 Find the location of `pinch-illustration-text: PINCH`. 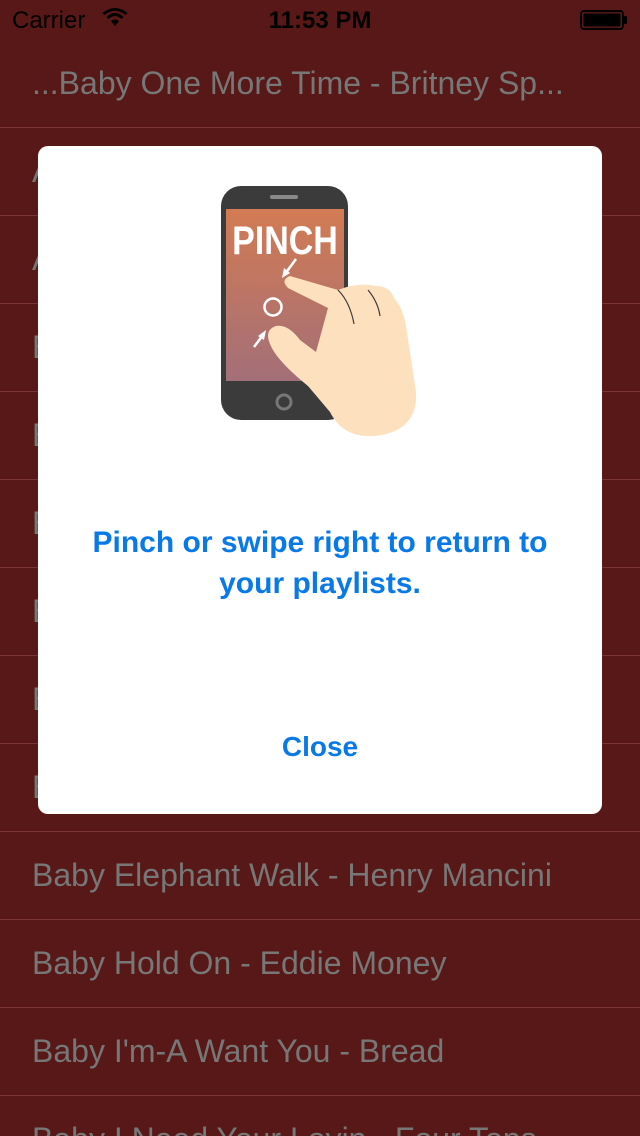

pinch-illustration-text: PINCH is located at coordinates (285, 239).